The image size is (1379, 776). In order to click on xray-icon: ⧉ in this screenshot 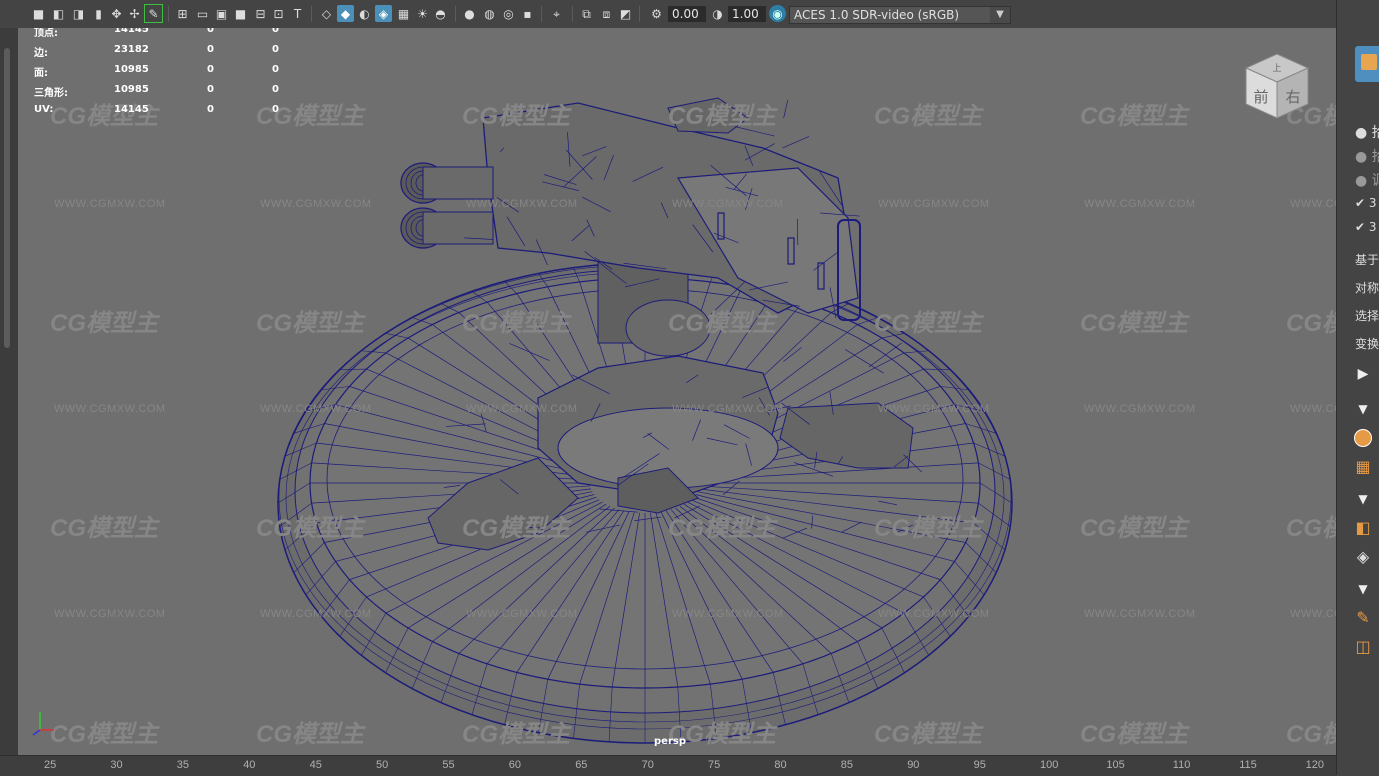, I will do `click(586, 13)`.